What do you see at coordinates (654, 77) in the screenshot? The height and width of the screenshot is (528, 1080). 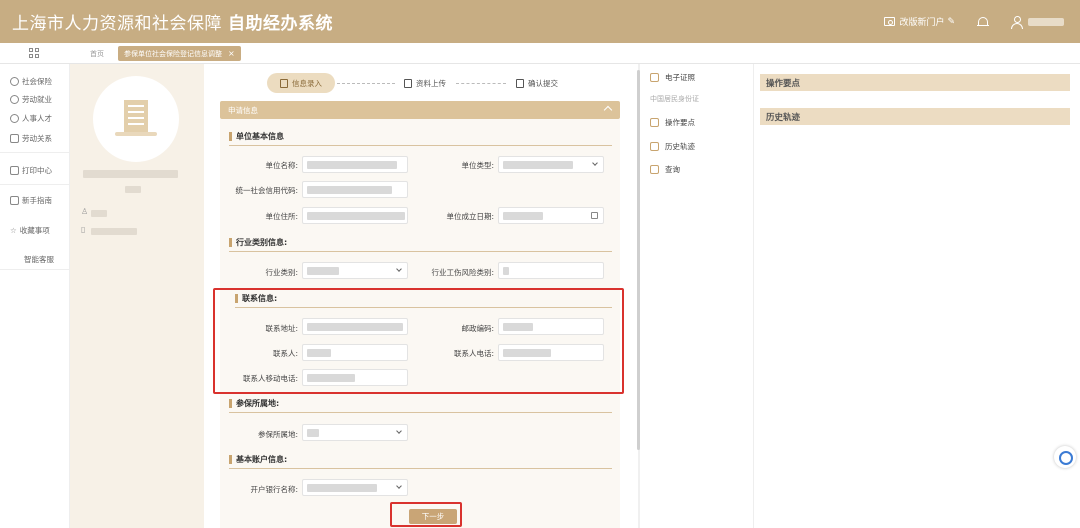 I see `certificate-icon` at bounding box center [654, 77].